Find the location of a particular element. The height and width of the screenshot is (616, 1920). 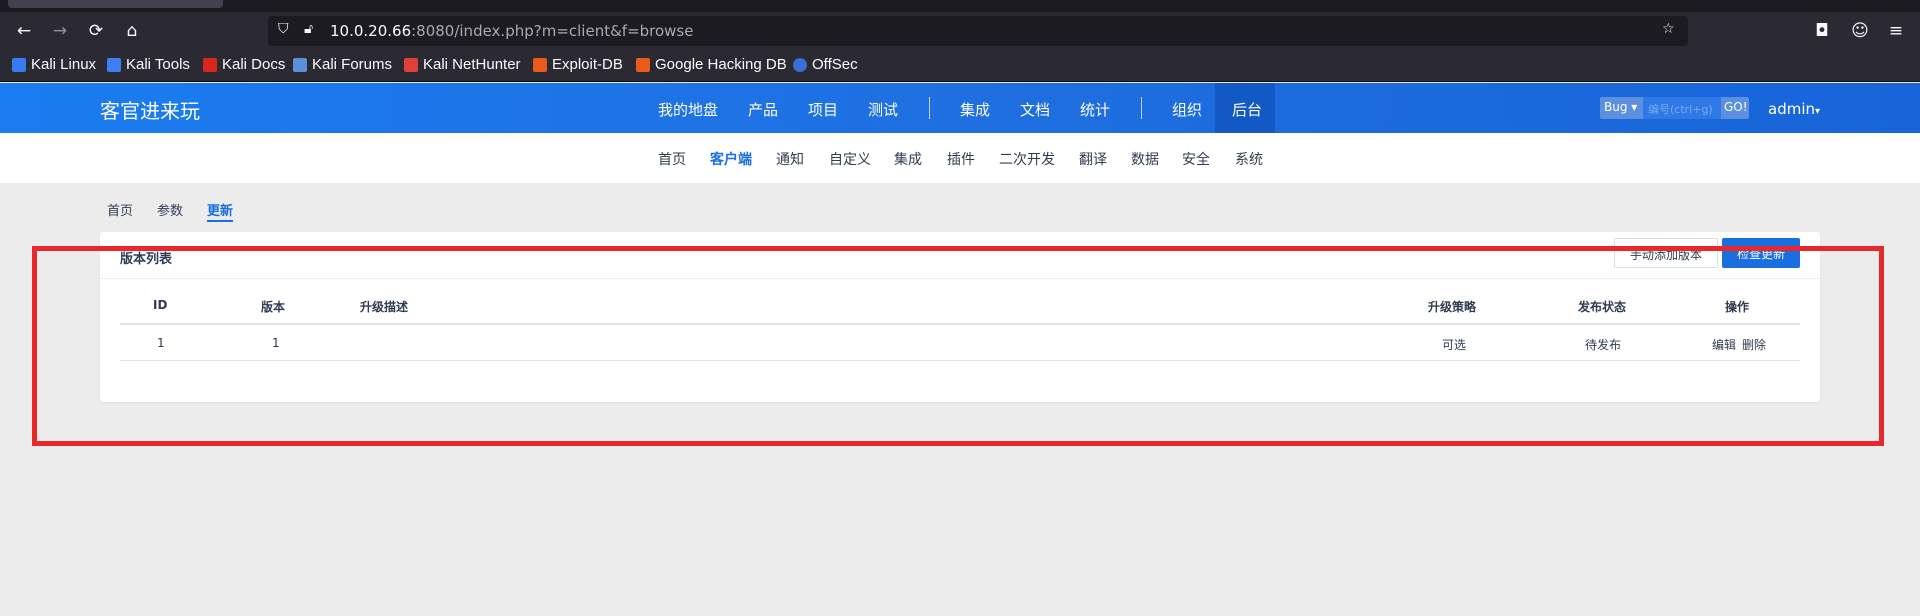

back-icon: ← is located at coordinates (24, 31).